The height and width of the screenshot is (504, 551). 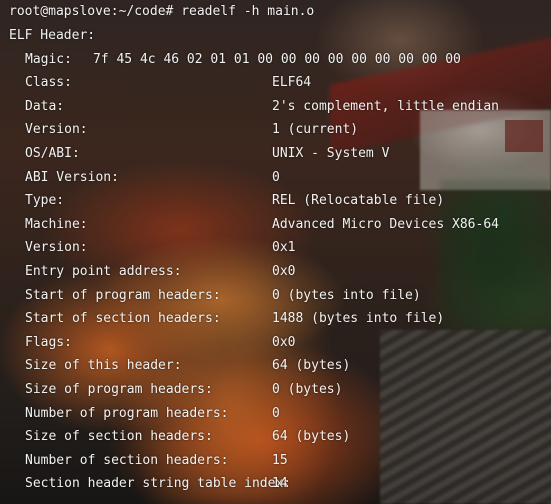 I want to click on field-value: 1488 (bytes into file), so click(x=358, y=319).